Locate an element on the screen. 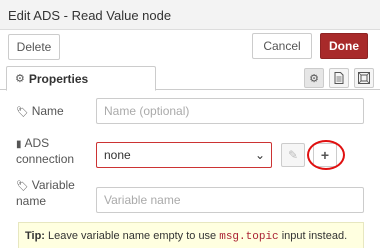 The image size is (380, 248). description-icon is located at coordinates (339, 78).